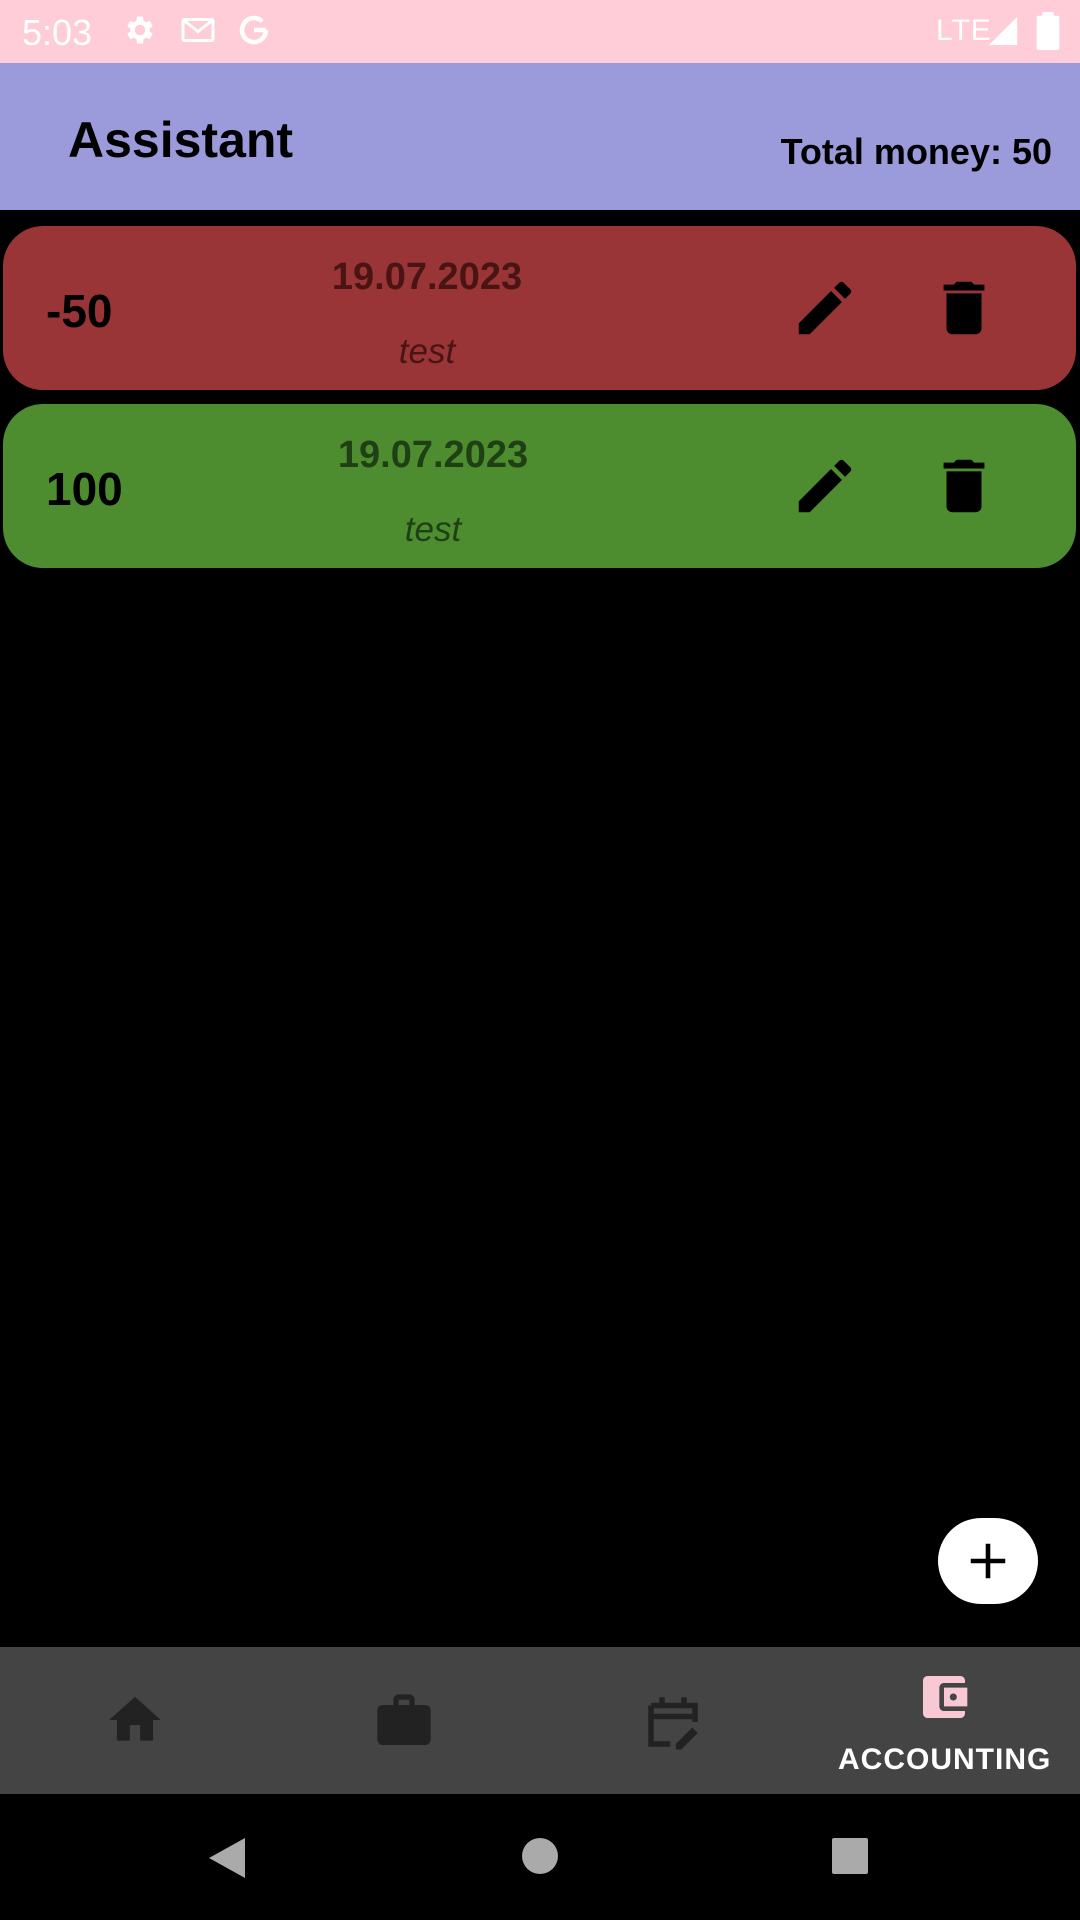 Image resolution: width=1080 pixels, height=1920 pixels. I want to click on wallet-icon, so click(944, 1699).